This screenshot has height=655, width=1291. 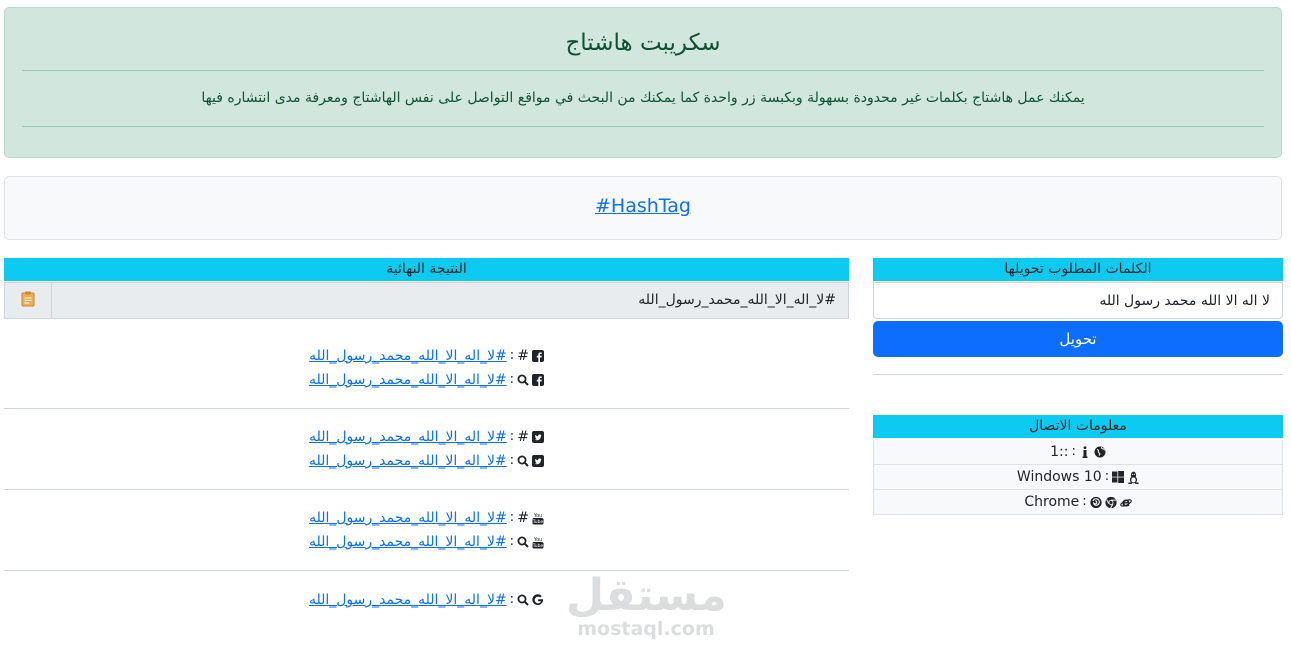 I want to click on twitter-search-link: #لا_اله_الا_الله_محمد_رسول_الله, so click(x=408, y=461).